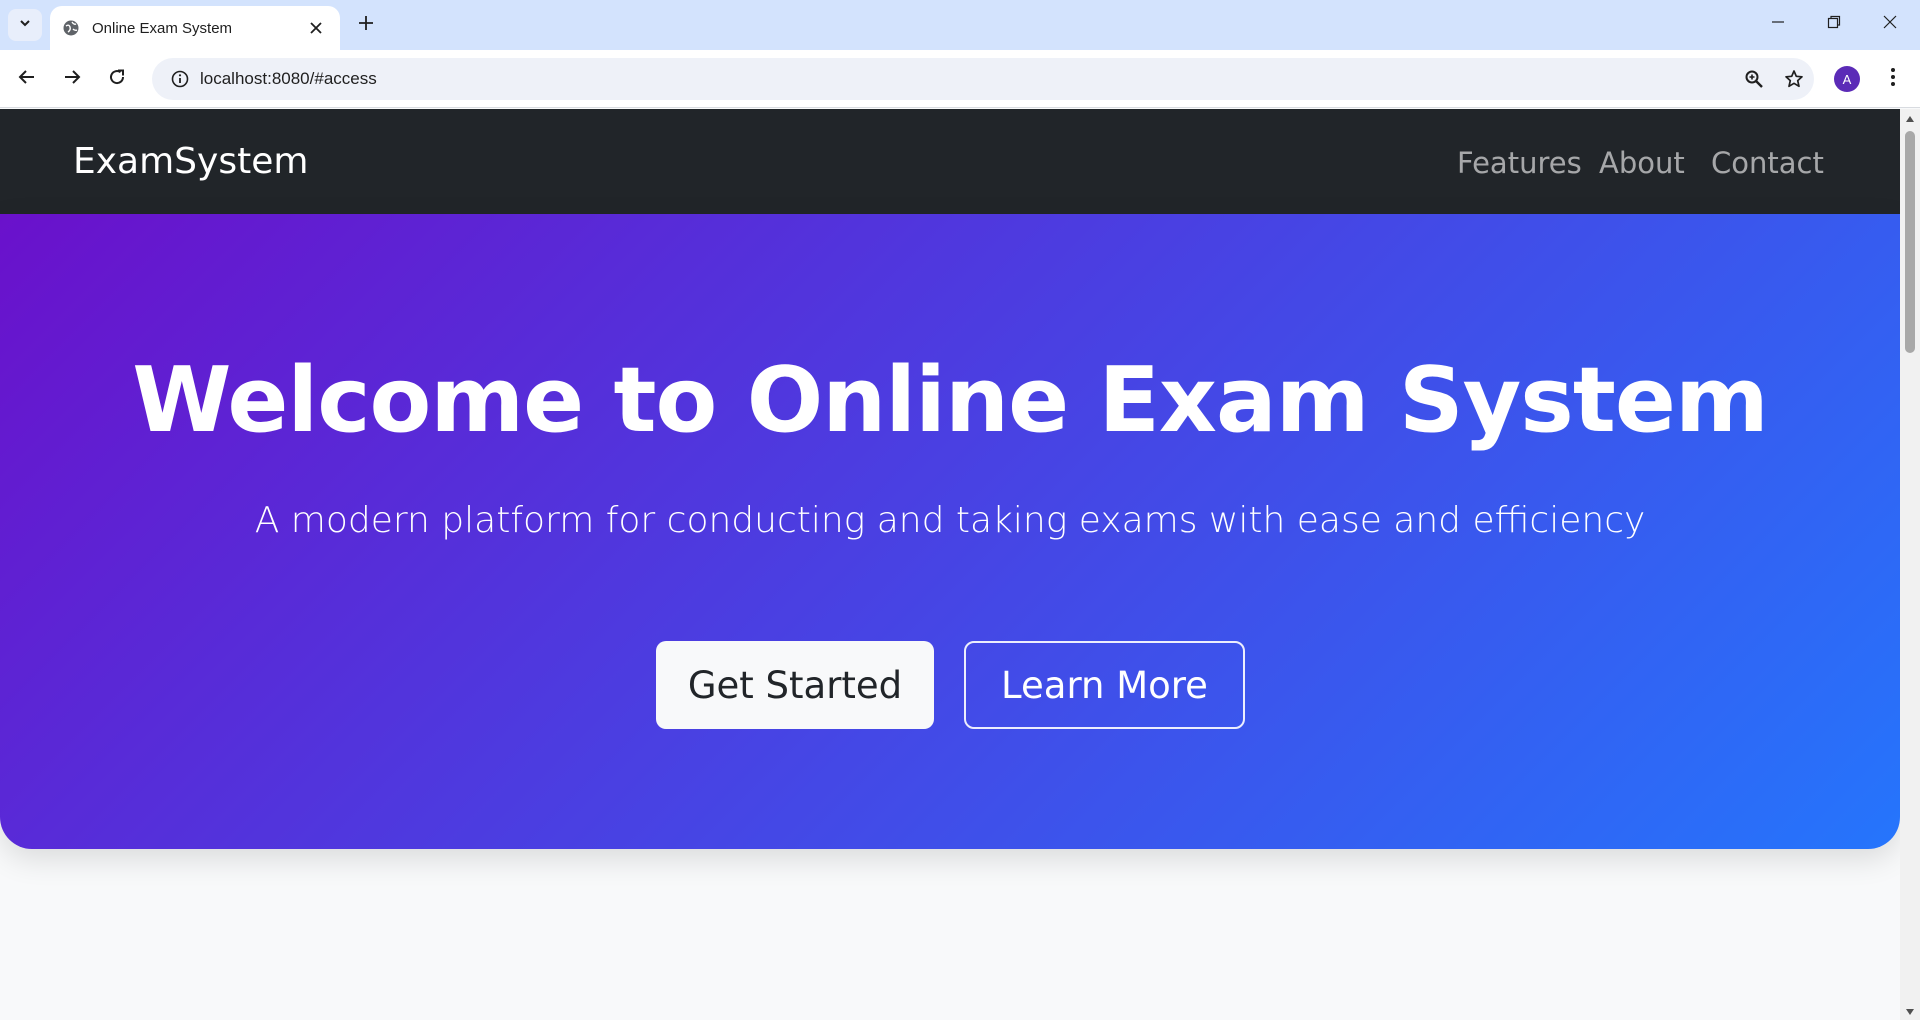 This screenshot has height=1020, width=1920. What do you see at coordinates (950, 161) in the screenshot?
I see `site-navbar: ExamSystem Features About Contact` at bounding box center [950, 161].